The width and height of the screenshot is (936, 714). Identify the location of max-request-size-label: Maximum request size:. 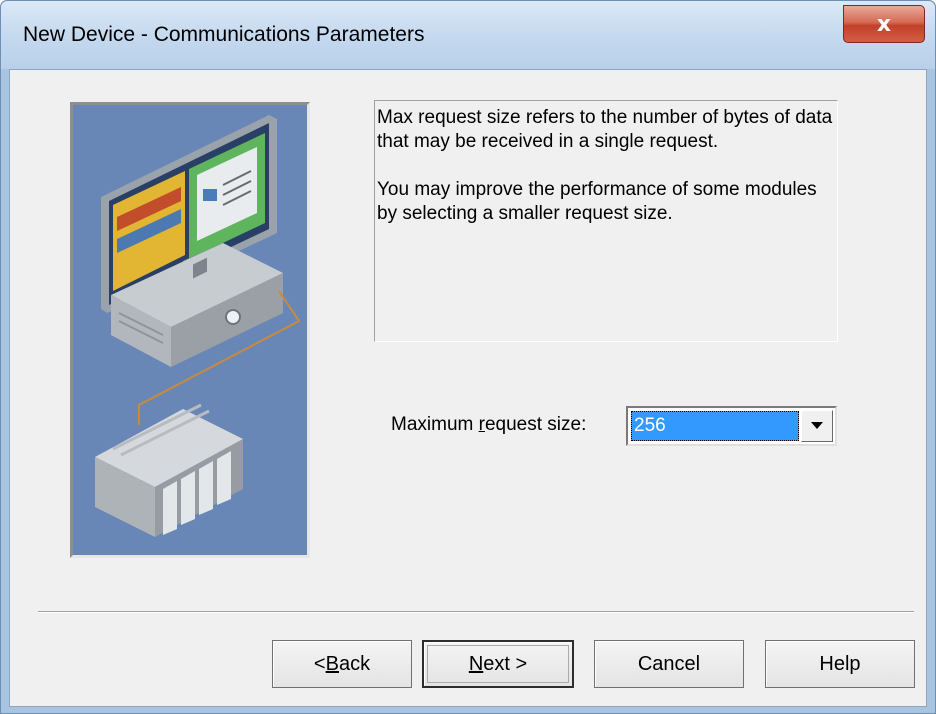
(489, 424).